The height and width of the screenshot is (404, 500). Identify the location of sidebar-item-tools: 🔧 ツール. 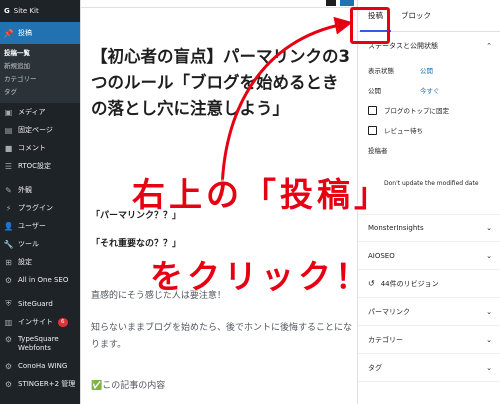
(40, 244).